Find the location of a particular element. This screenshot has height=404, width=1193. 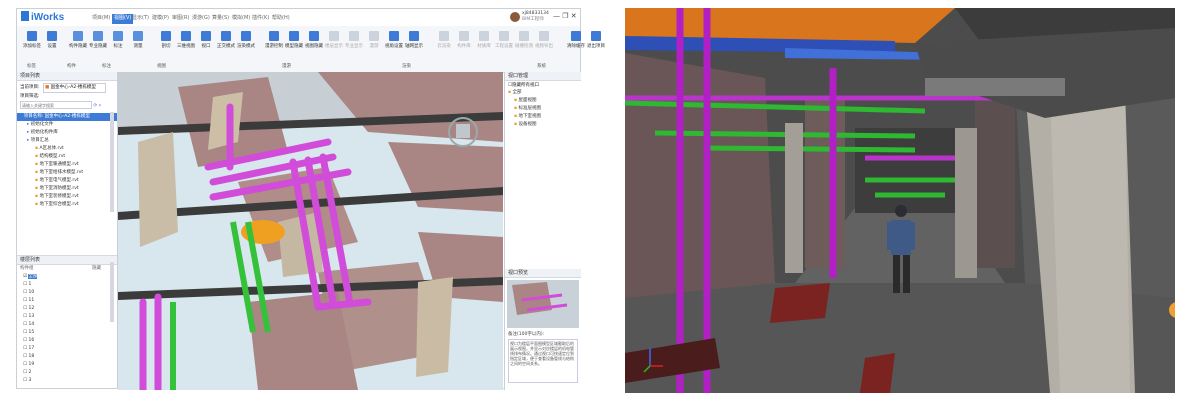

ribbon-button-label: 退出项目 is located at coordinates (596, 46).